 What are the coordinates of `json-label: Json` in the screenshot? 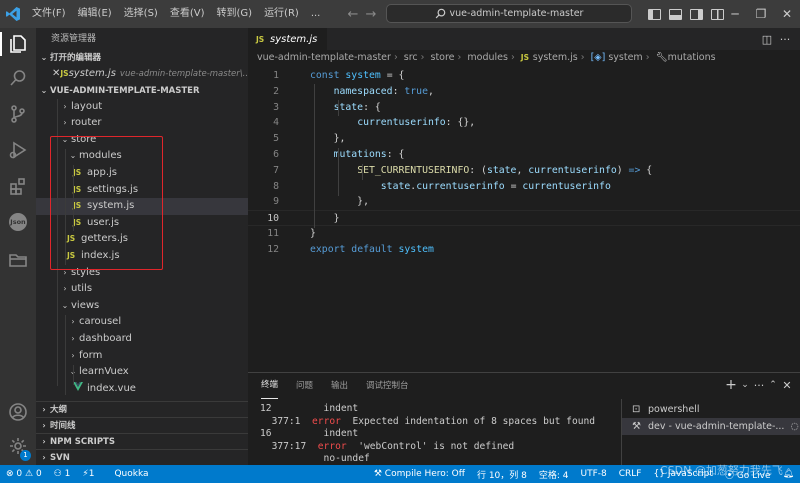 It's located at (18, 222).